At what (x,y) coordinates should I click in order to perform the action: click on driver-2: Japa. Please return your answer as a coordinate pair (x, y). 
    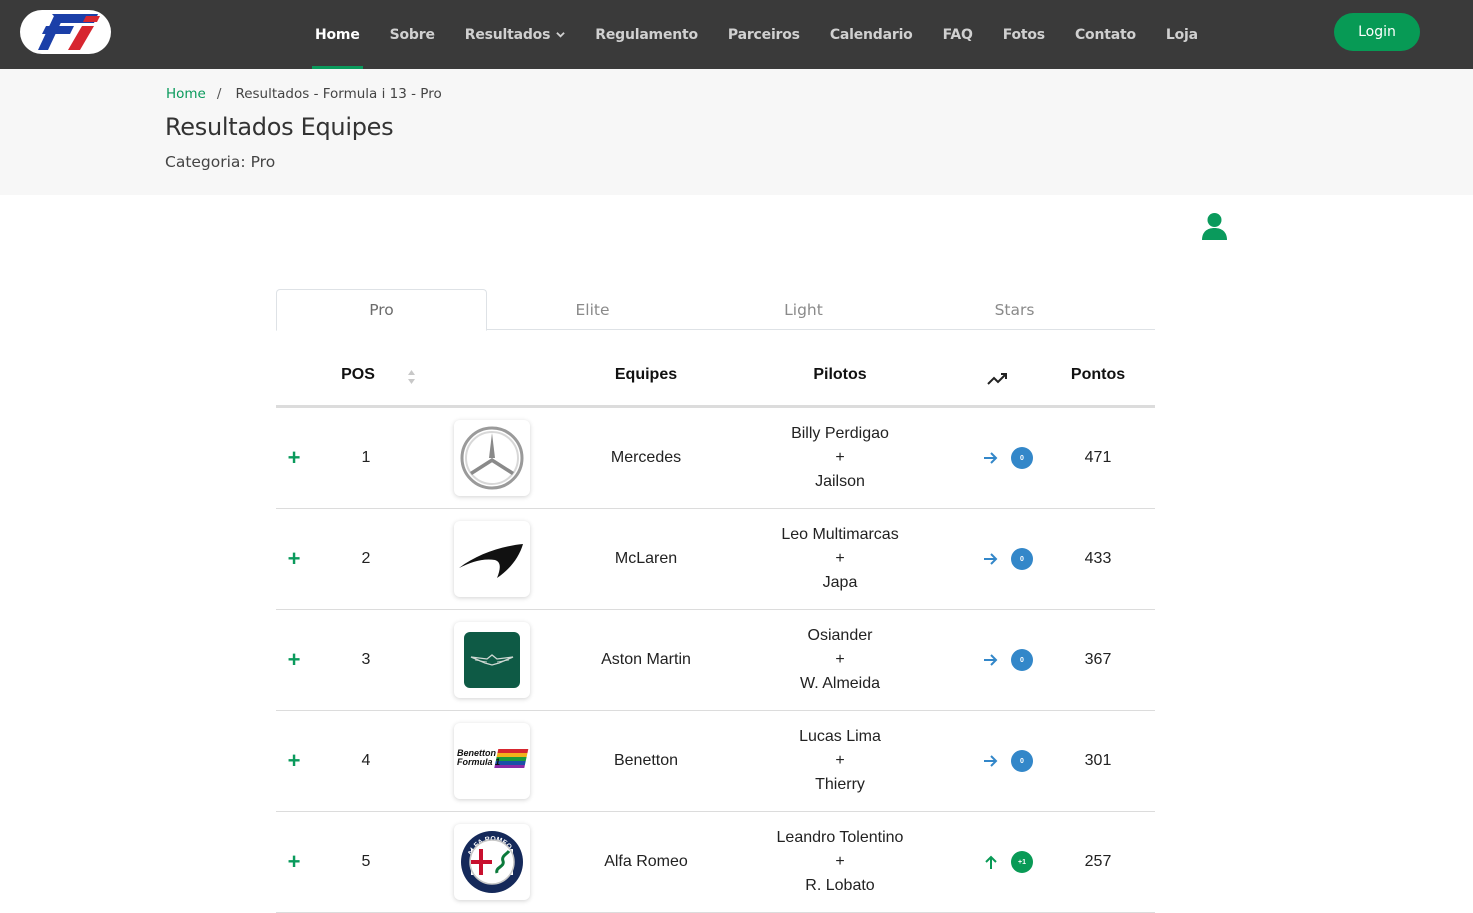
    Looking at the image, I should click on (840, 582).